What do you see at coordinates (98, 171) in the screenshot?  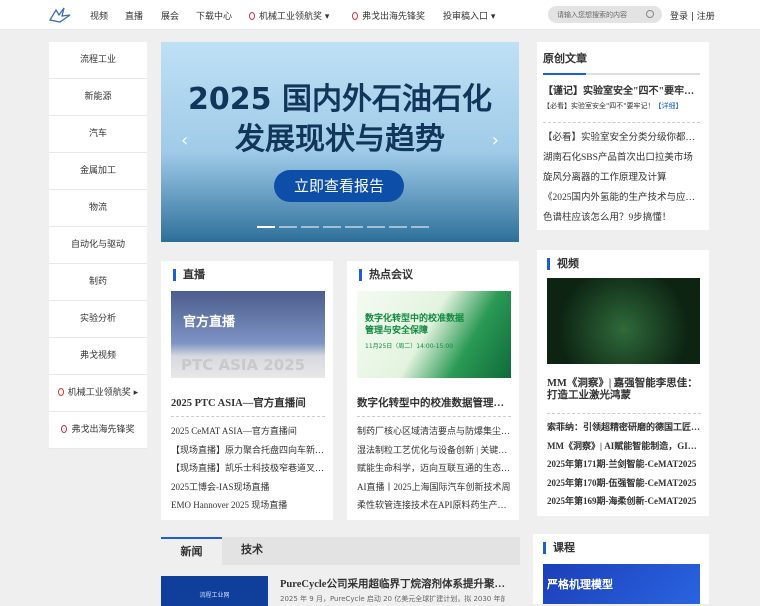 I see `sidebar-item: 金属加工` at bounding box center [98, 171].